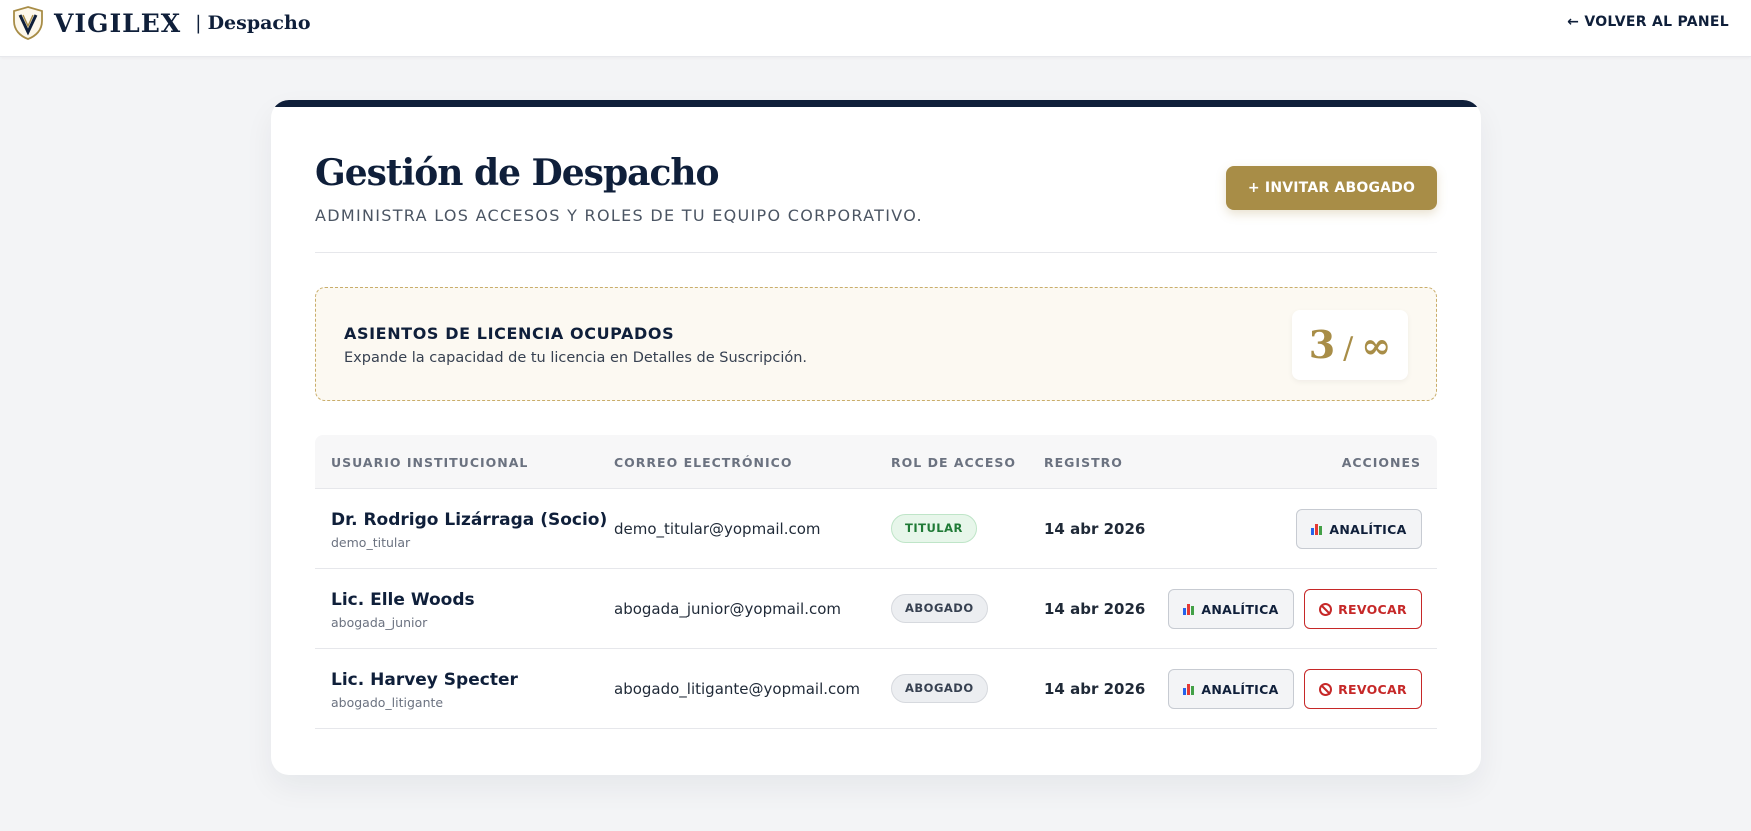  Describe the element at coordinates (1648, 22) in the screenshot. I see `back-to-panel-link: ← VOLVER AL PANEL` at that location.